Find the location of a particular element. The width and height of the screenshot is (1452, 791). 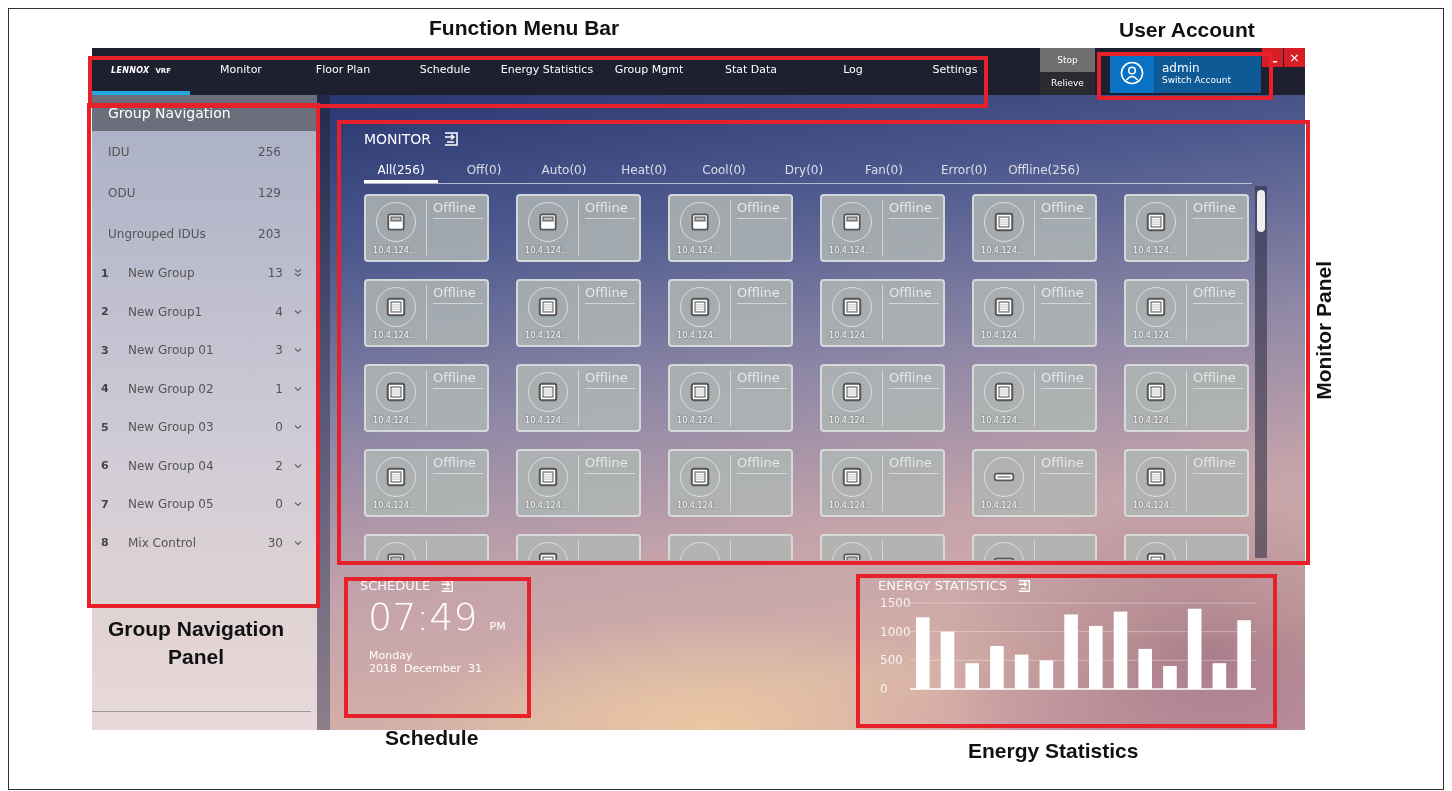

date-day: 31 is located at coordinates (475, 668).